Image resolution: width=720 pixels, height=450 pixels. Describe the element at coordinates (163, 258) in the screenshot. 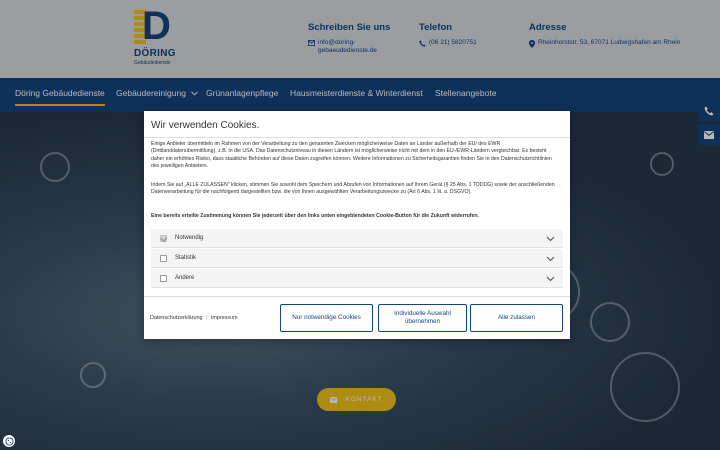

I see `statistik-checkbox` at that location.